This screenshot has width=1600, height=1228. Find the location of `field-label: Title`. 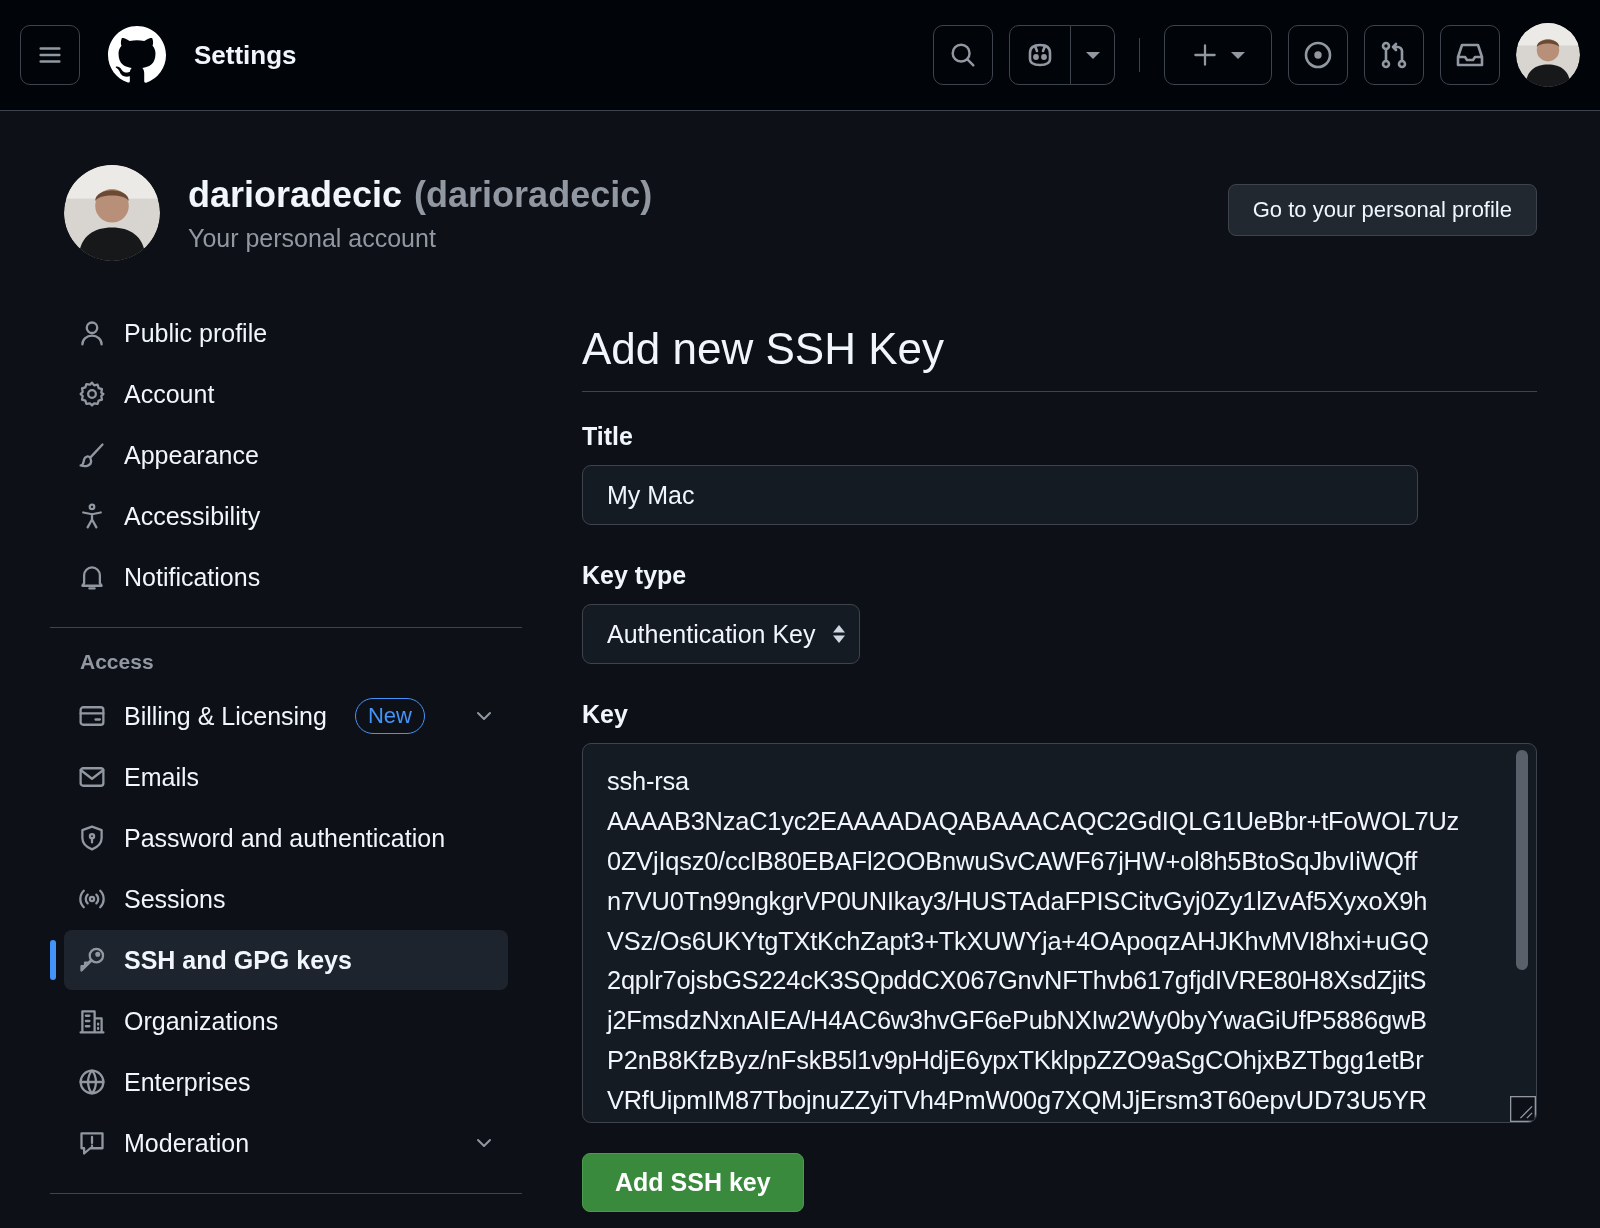

field-label: Title is located at coordinates (608, 437).